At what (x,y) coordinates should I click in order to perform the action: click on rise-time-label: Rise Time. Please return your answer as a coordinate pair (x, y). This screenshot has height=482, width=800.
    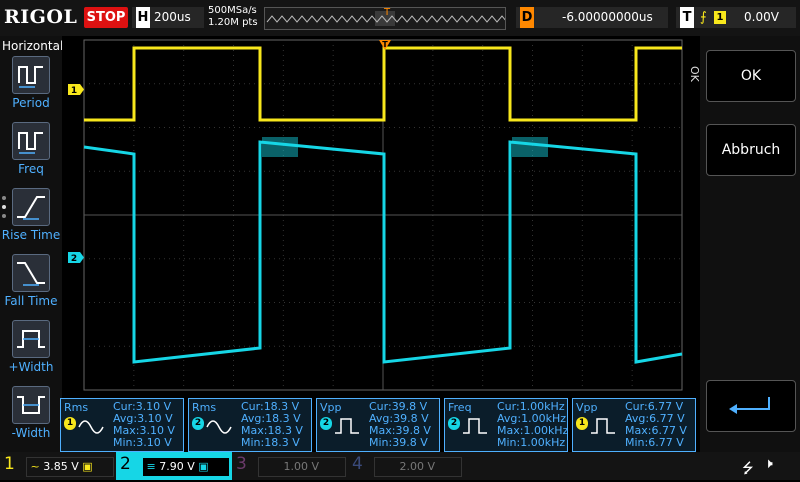
    Looking at the image, I should click on (31, 235).